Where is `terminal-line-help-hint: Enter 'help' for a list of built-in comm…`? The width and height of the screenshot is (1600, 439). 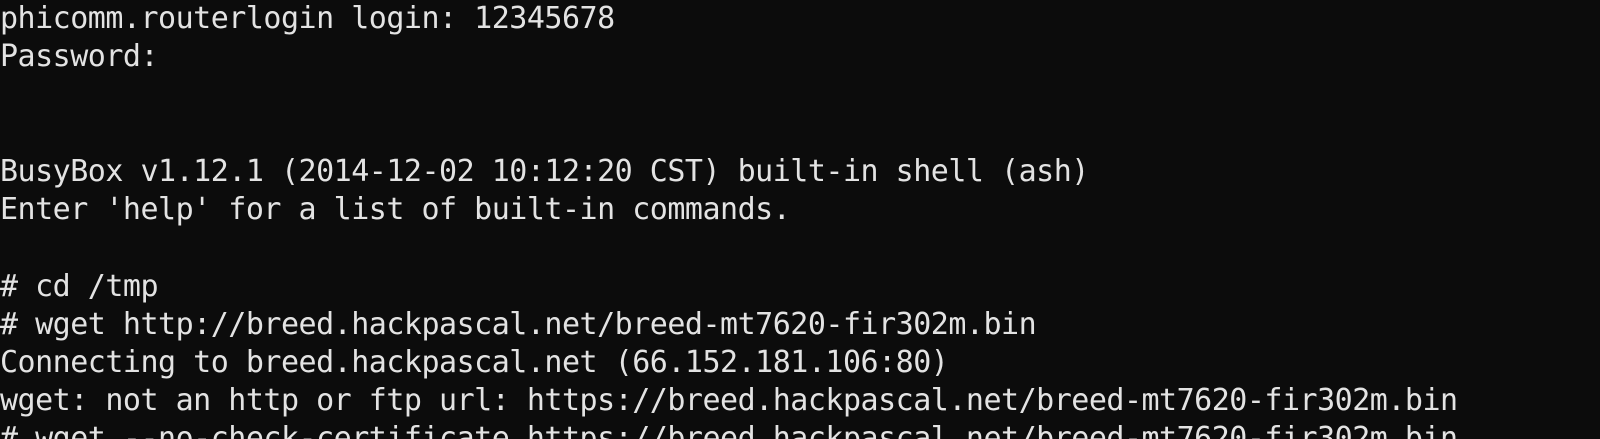 terminal-line-help-hint: Enter 'help' for a list of built-in comm… is located at coordinates (395, 209).